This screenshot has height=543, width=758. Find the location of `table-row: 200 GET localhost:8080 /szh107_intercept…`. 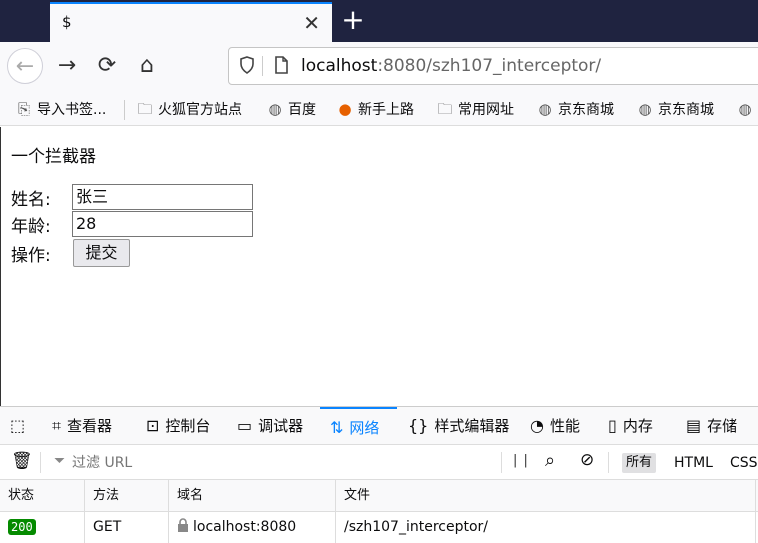

table-row: 200 GET localhost:8080 /szh107_intercept… is located at coordinates (379, 527).